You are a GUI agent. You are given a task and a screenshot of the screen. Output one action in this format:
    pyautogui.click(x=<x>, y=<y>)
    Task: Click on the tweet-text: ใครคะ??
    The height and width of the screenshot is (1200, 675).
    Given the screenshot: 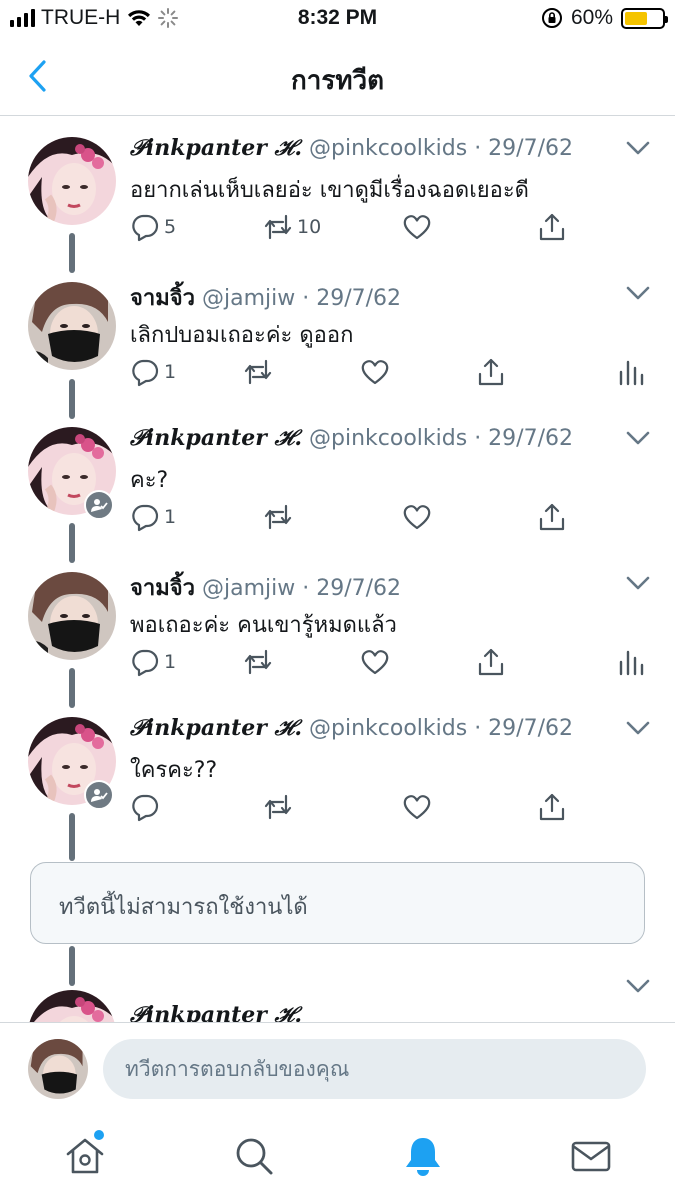 What is the action you would take?
    pyautogui.click(x=174, y=770)
    